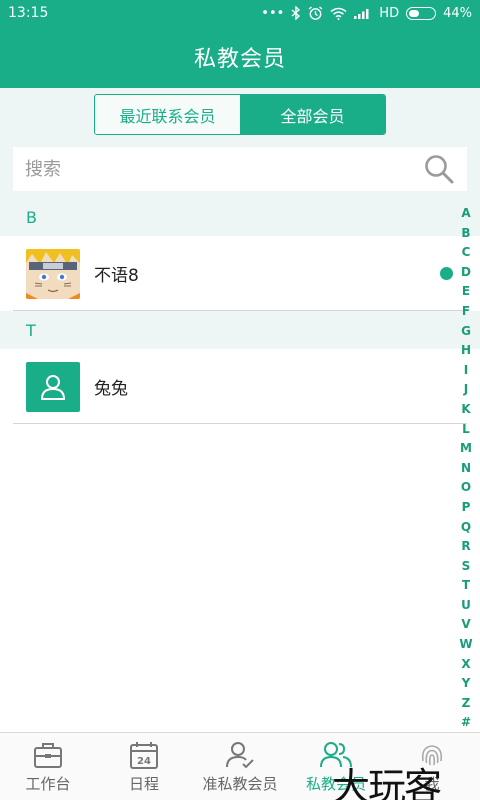  I want to click on alphabet-letter: T, so click(466, 586).